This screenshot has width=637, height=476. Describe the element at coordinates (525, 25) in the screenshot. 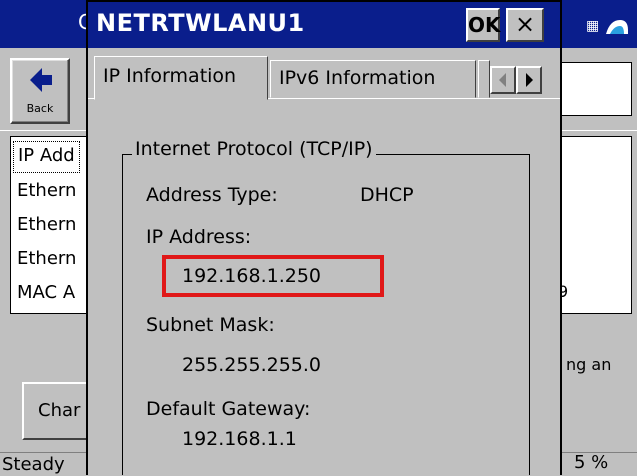

I see `close-button: ×` at that location.